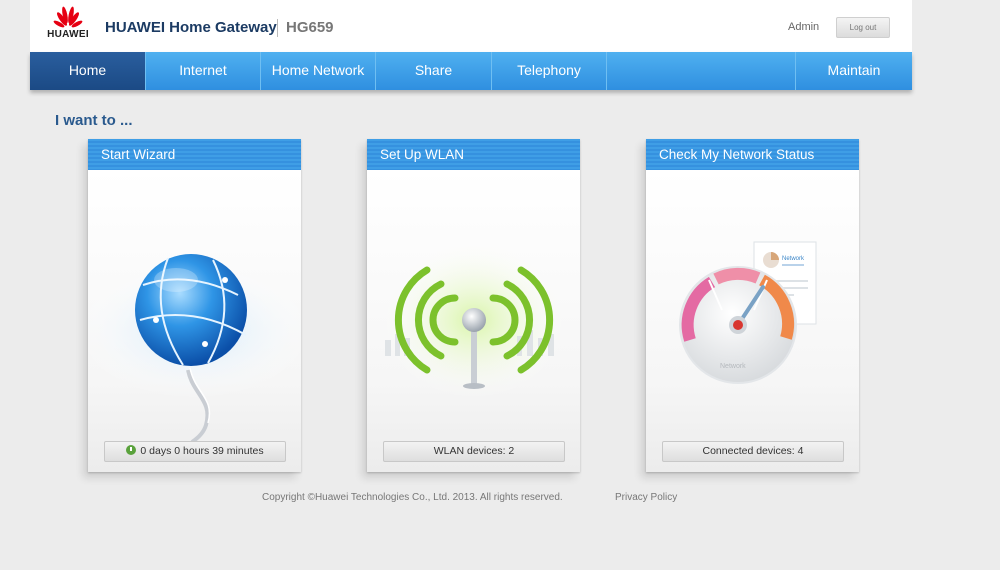  Describe the element at coordinates (473, 154) in the screenshot. I see `card-title: Set Up WLAN` at that location.